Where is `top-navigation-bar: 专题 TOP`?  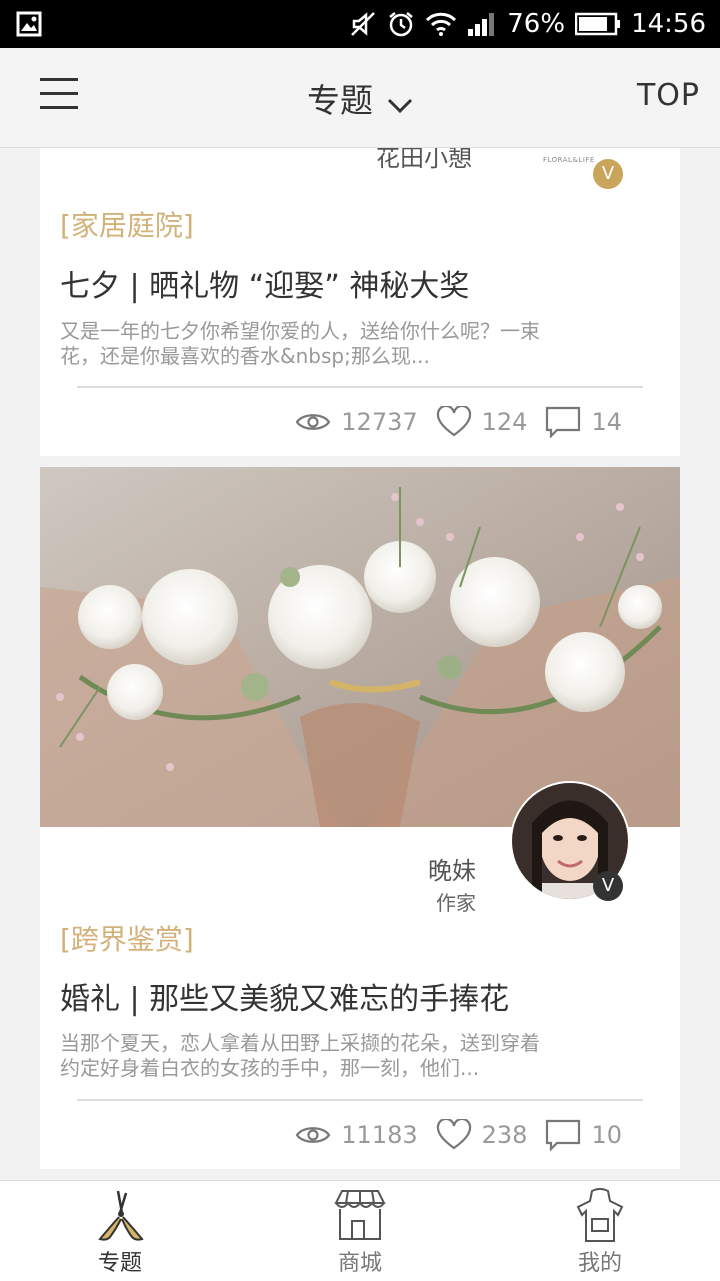
top-navigation-bar: 专题 TOP is located at coordinates (360, 98).